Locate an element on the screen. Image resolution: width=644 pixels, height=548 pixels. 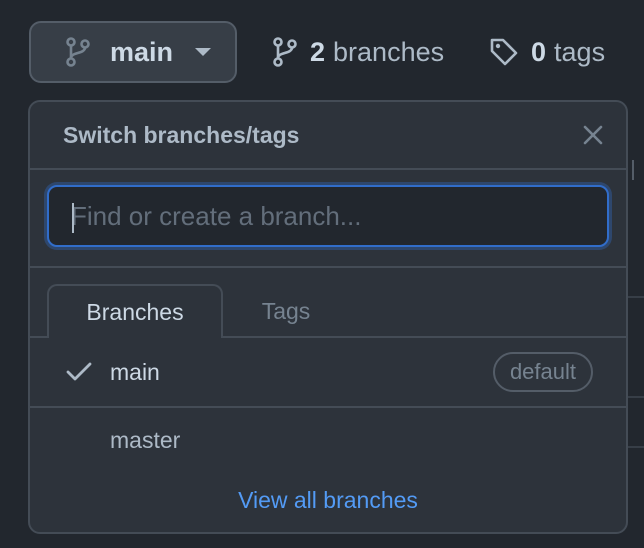
x-icon is located at coordinates (593, 135).